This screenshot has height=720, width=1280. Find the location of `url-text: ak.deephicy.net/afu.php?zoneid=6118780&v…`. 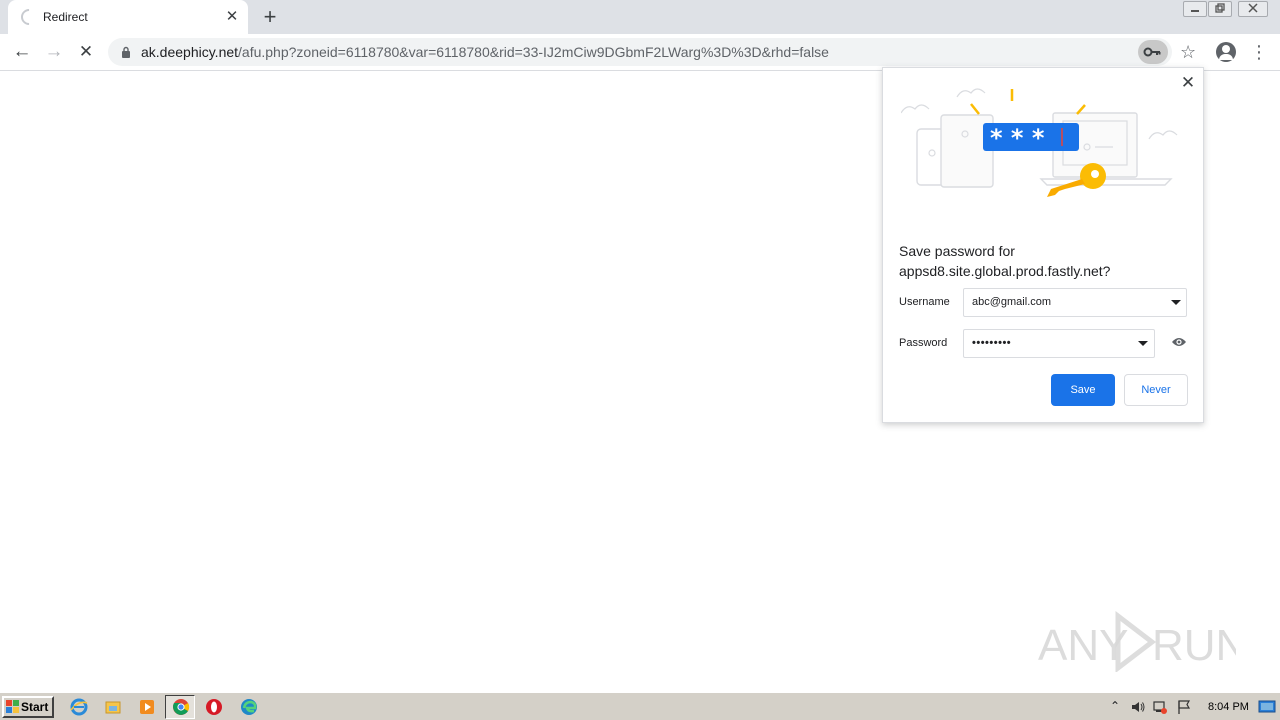

url-text: ak.deephicy.net/afu.php?zoneid=6118780&v… is located at coordinates (485, 52).